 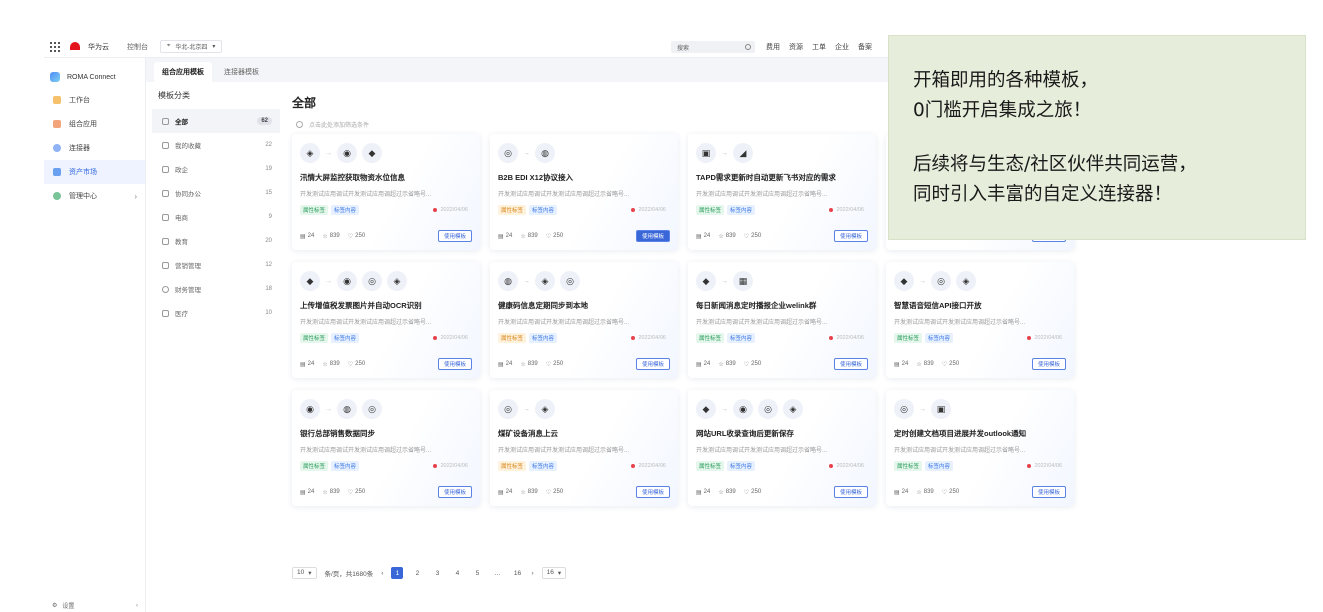 I want to click on card-title: 网站URL收录查询后更新保存, so click(x=745, y=433).